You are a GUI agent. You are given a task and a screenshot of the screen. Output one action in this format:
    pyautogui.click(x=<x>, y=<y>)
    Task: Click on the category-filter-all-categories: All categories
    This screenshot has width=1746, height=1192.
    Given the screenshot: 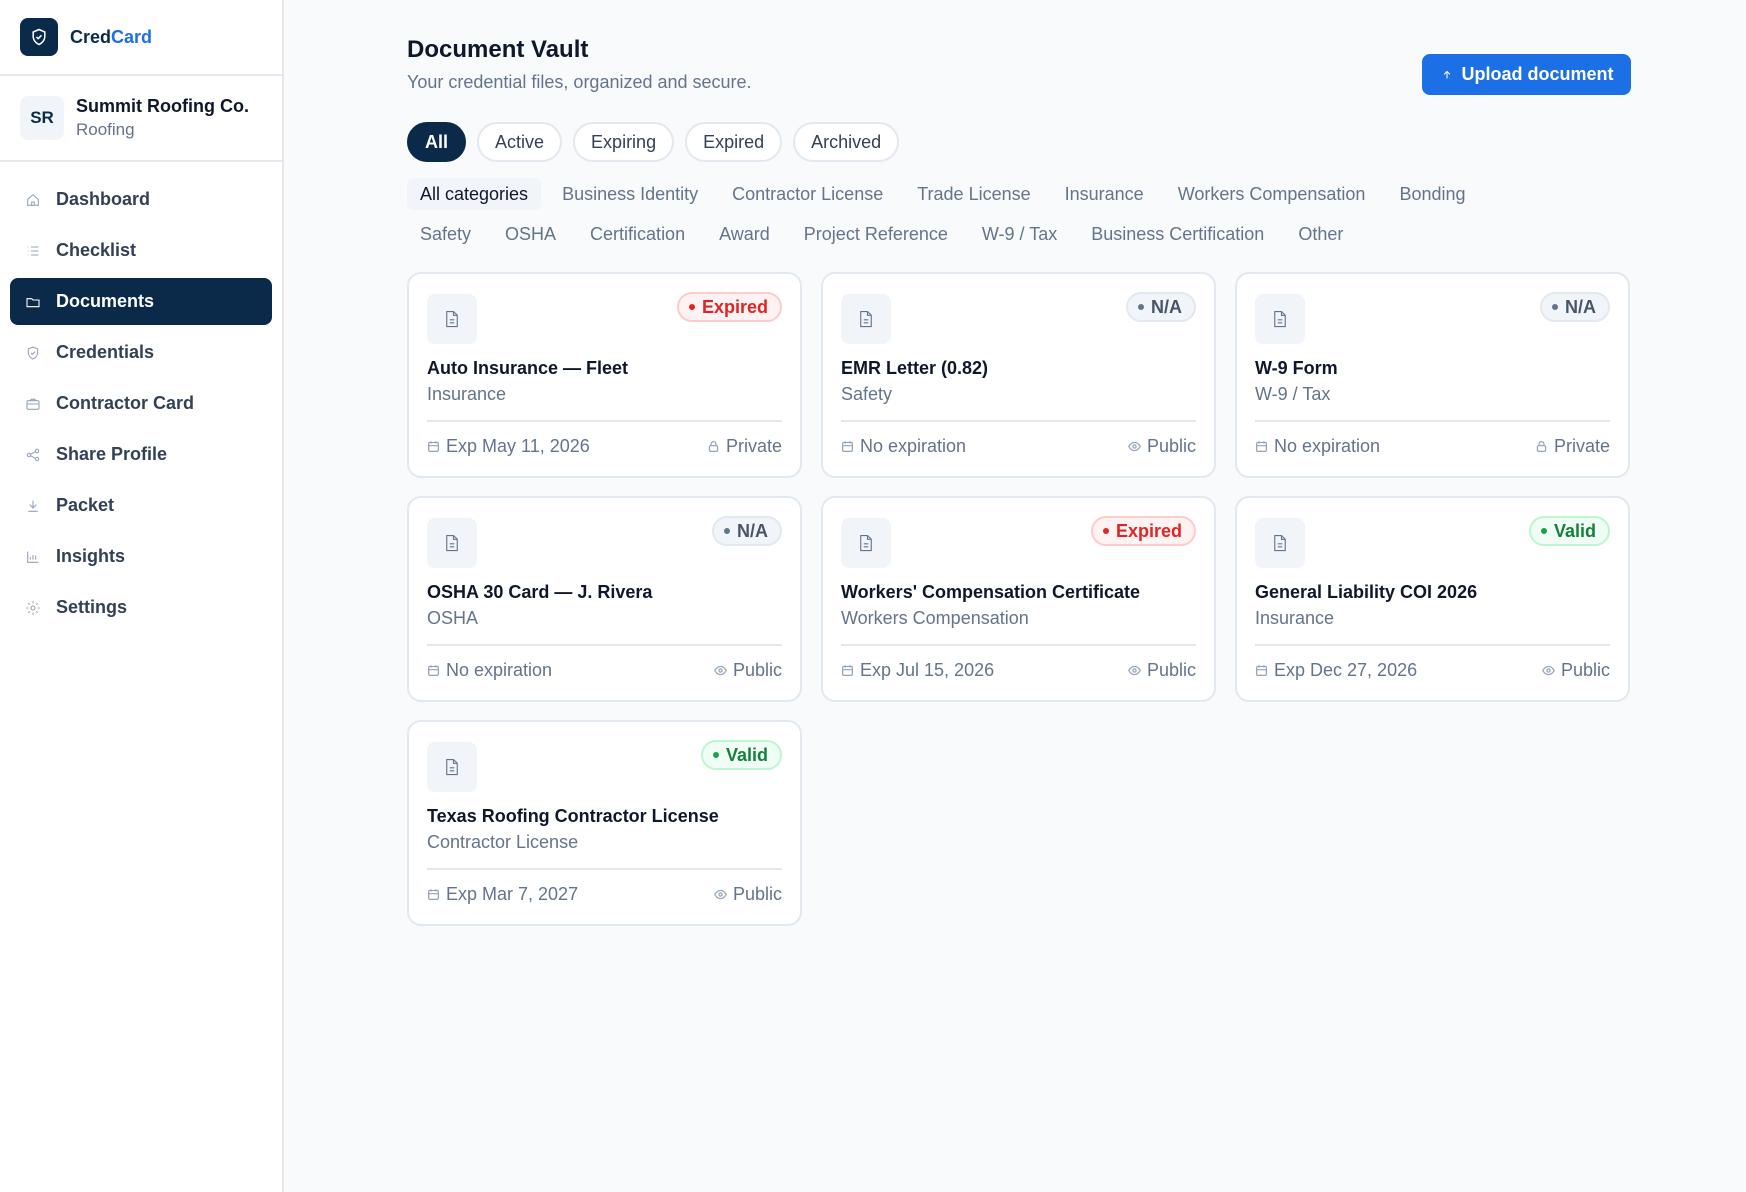 What is the action you would take?
    pyautogui.click(x=474, y=194)
    